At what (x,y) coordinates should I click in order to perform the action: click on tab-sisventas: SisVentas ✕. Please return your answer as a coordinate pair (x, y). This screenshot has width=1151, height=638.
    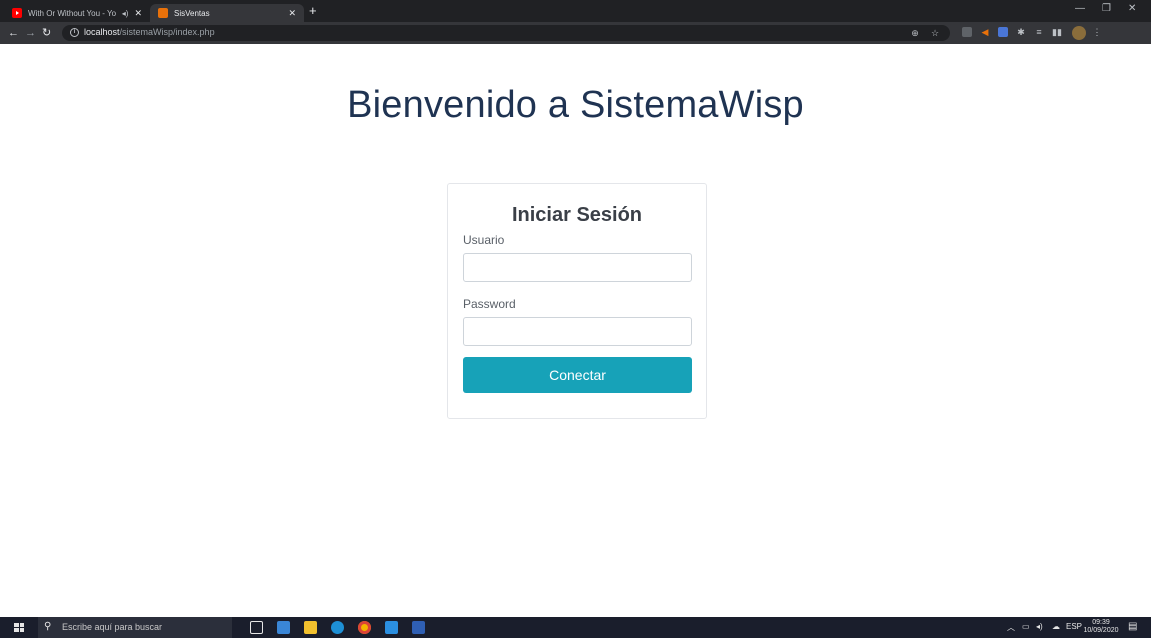
    Looking at the image, I should click on (227, 13).